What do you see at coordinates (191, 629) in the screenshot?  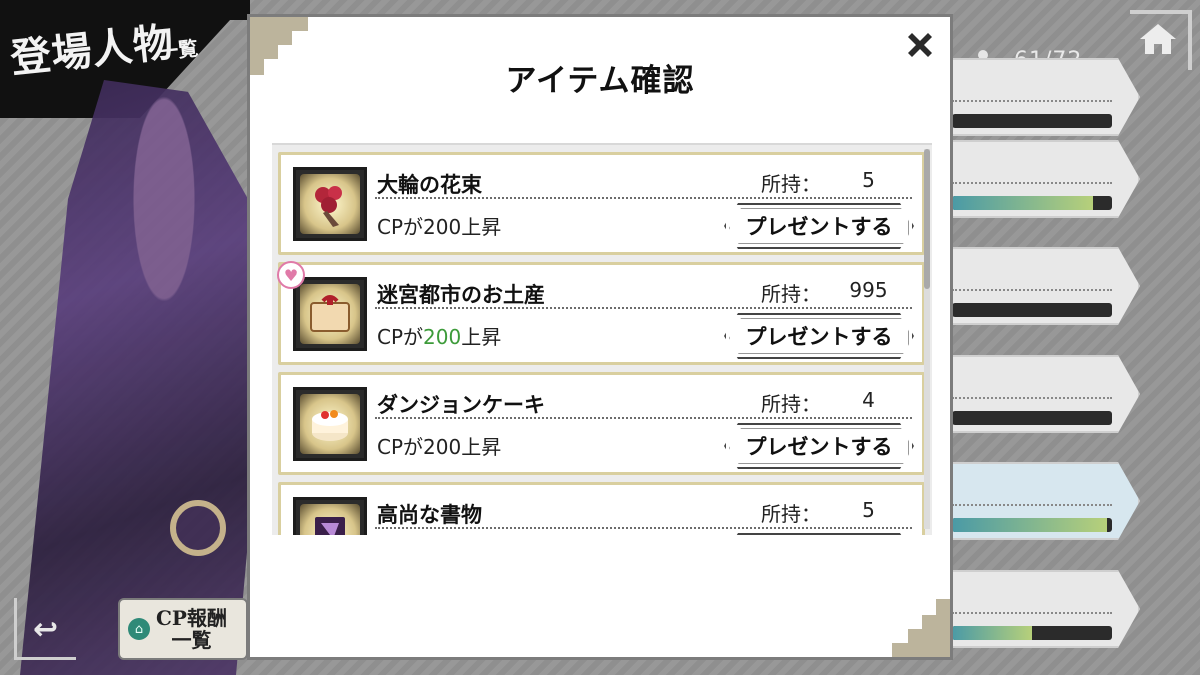 I see `cp-reward-label: CP報酬 一覧` at bounding box center [191, 629].